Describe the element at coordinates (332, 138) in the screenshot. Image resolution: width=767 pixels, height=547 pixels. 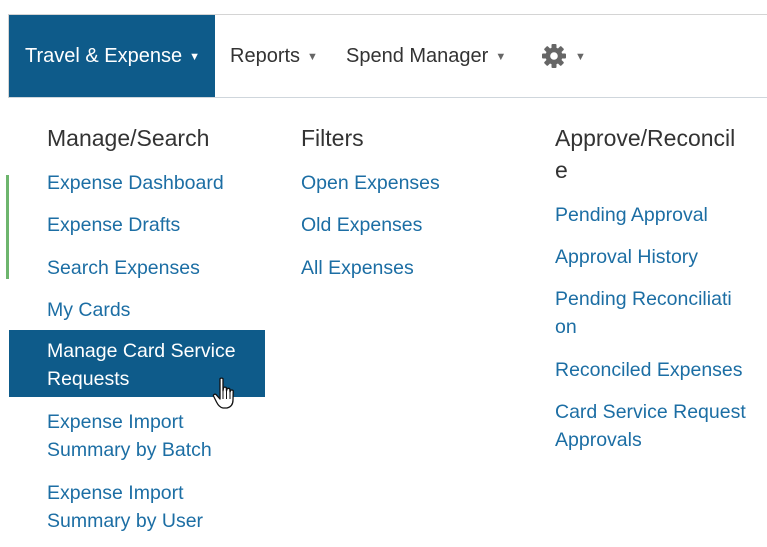
I see `filters-heading: Filters` at that location.